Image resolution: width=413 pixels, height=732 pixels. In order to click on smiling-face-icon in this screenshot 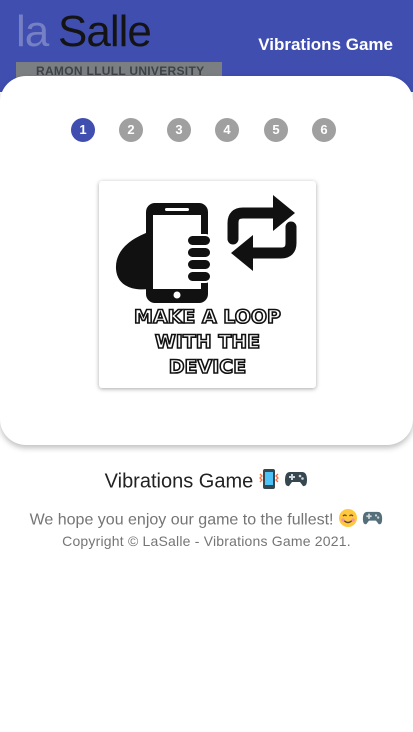, I will do `click(348, 520)`.